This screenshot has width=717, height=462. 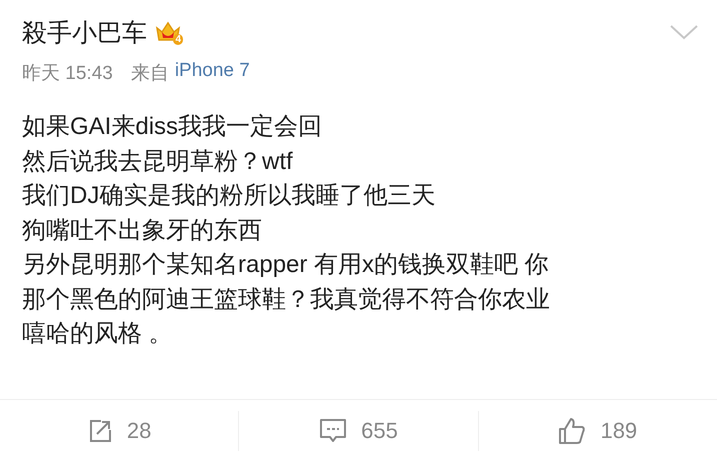 I want to click on like-action: 189, so click(x=597, y=431).